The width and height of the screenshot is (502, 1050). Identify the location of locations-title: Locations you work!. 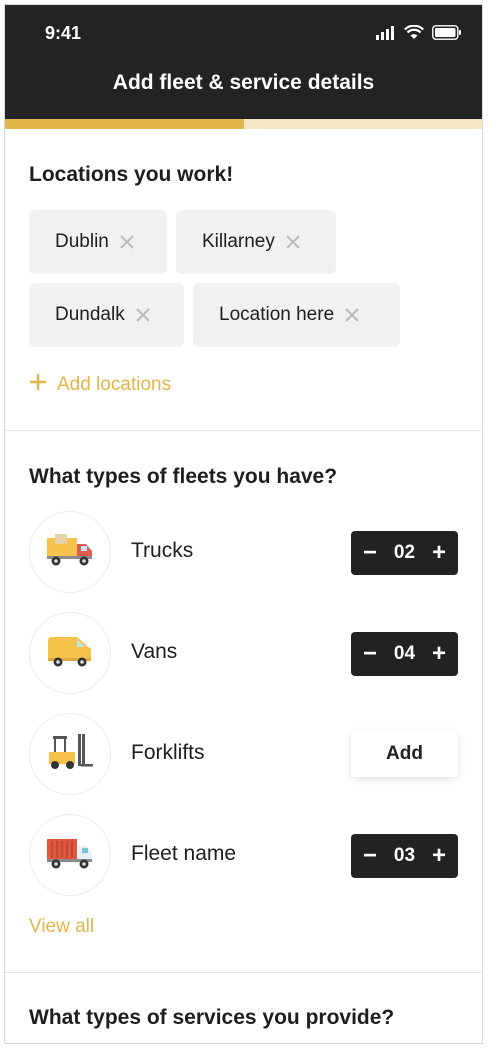
(131, 174).